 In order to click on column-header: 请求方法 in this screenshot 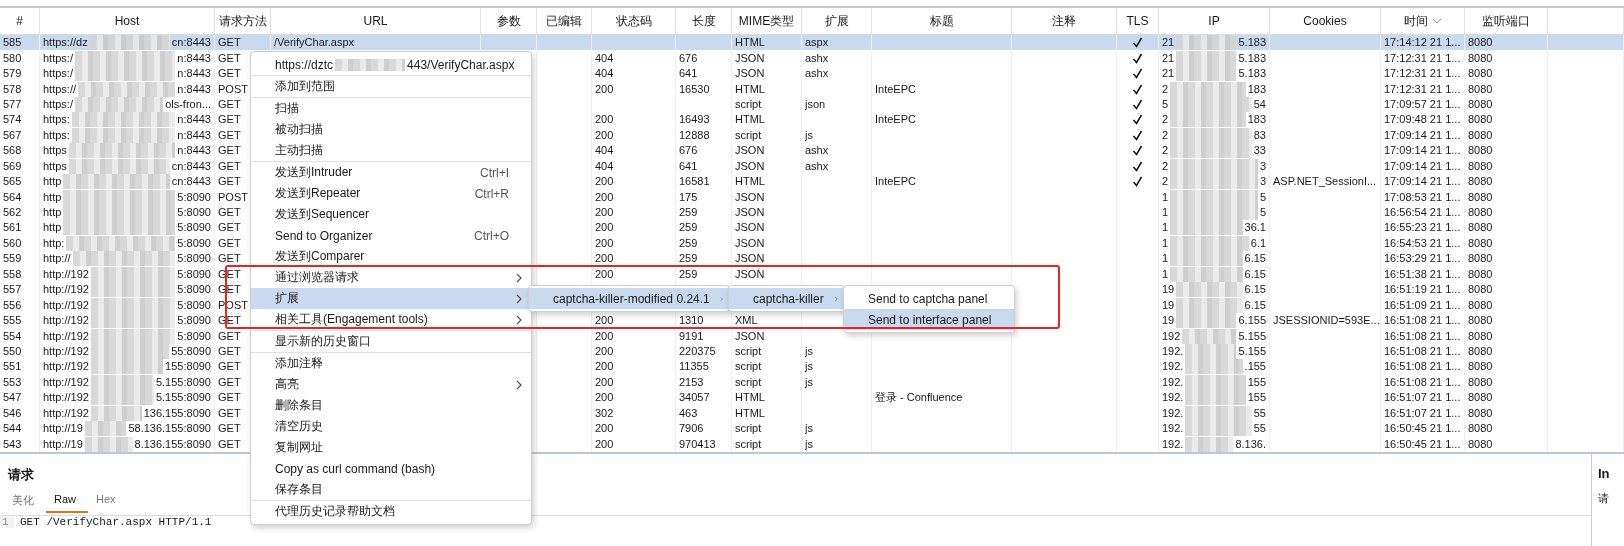, I will do `click(243, 21)`.